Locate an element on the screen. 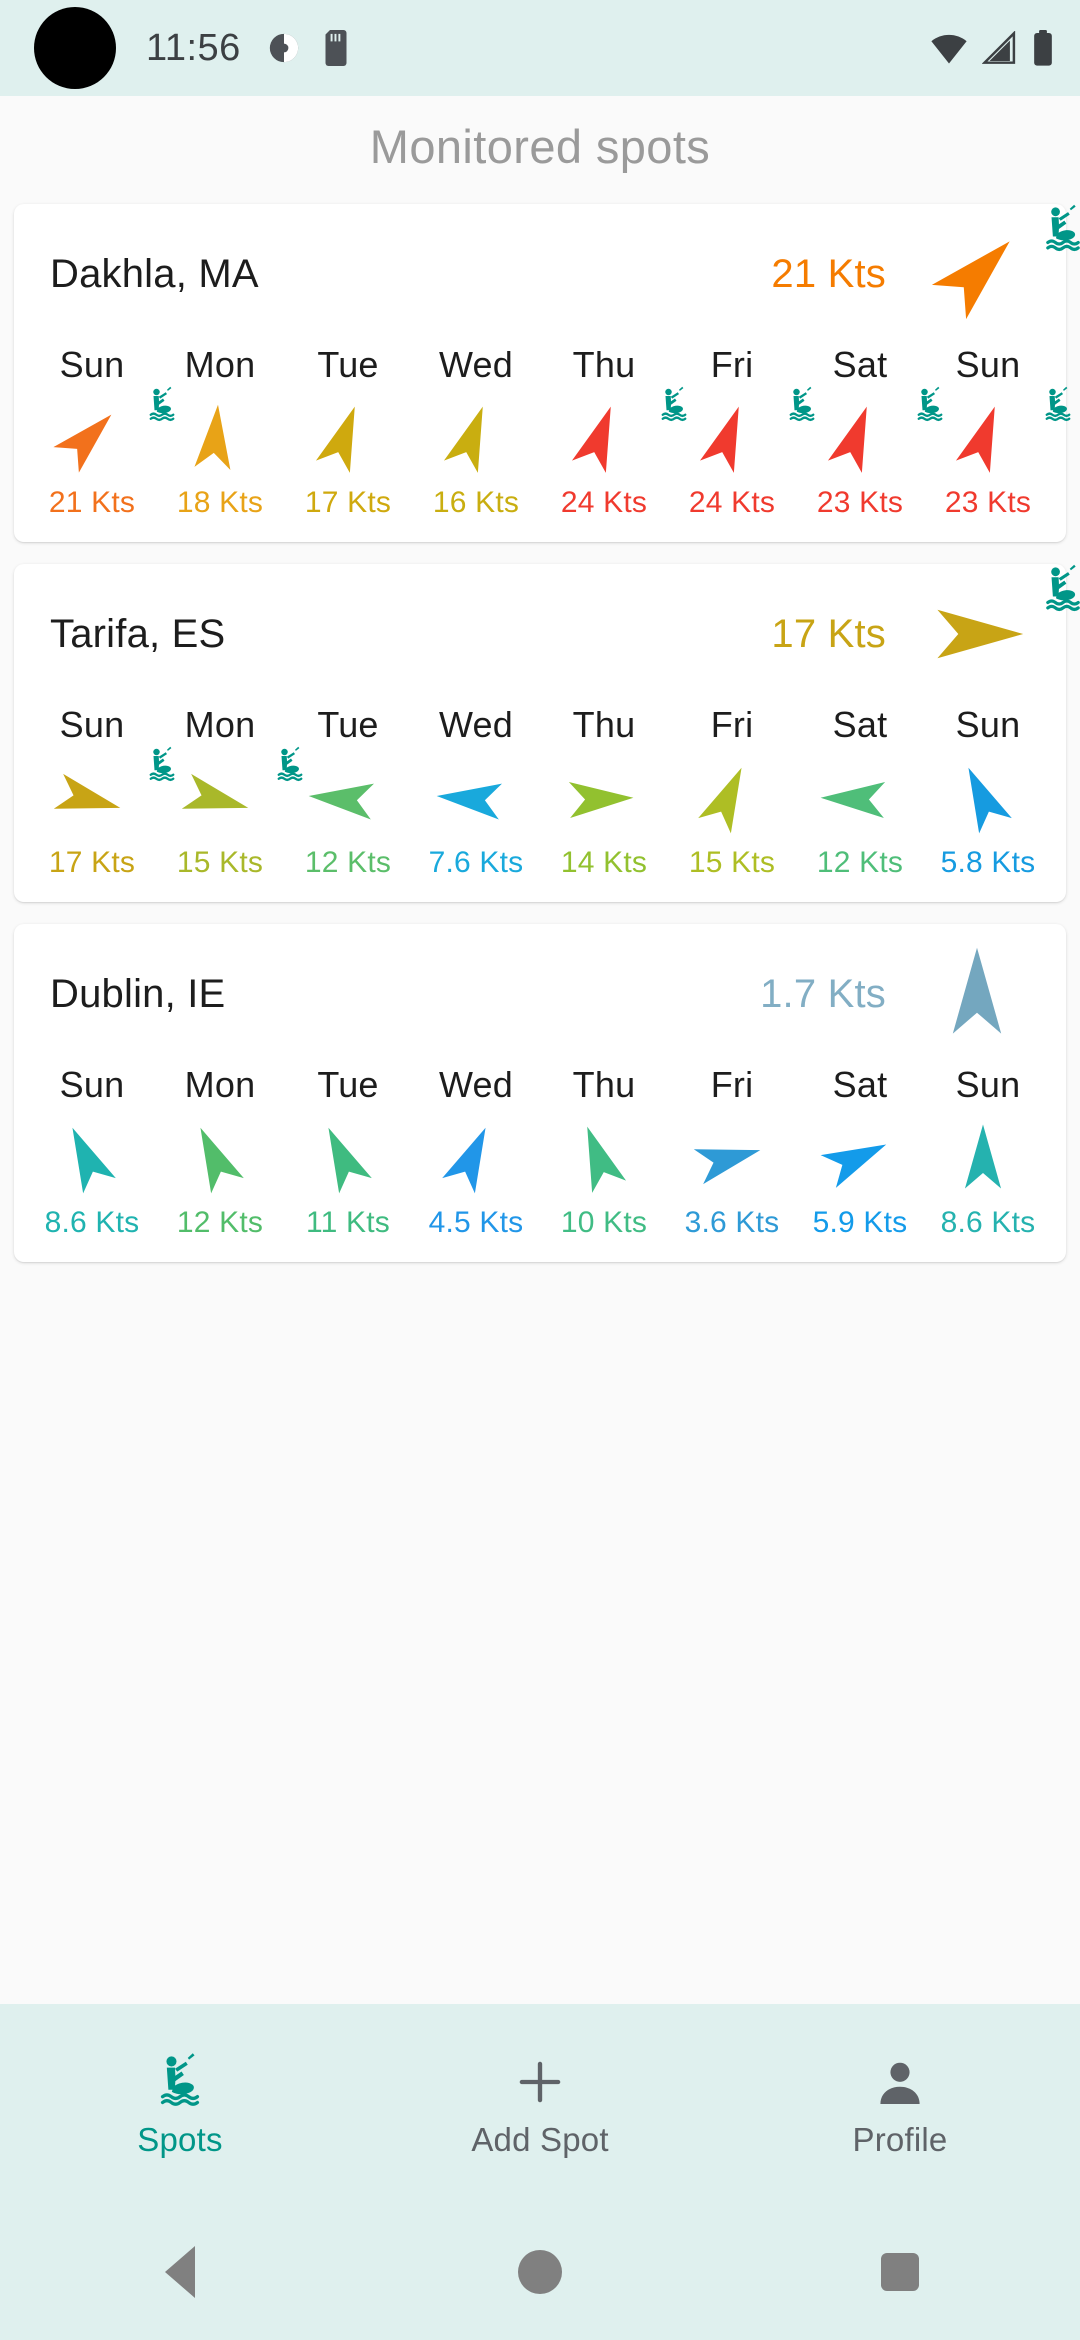  recents-button is located at coordinates (900, 2272).